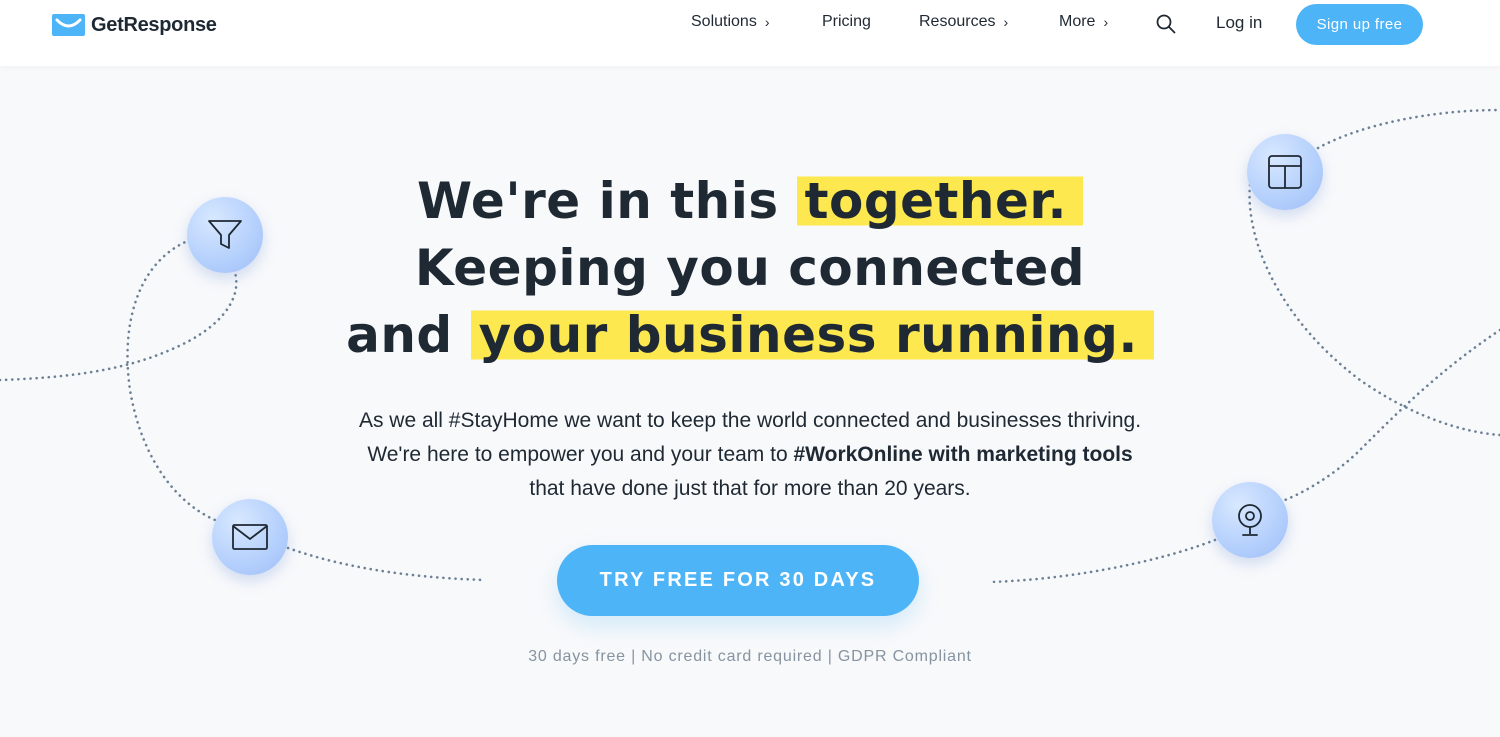  What do you see at coordinates (607, 201) in the screenshot?
I see `headline-text: We're in this` at bounding box center [607, 201].